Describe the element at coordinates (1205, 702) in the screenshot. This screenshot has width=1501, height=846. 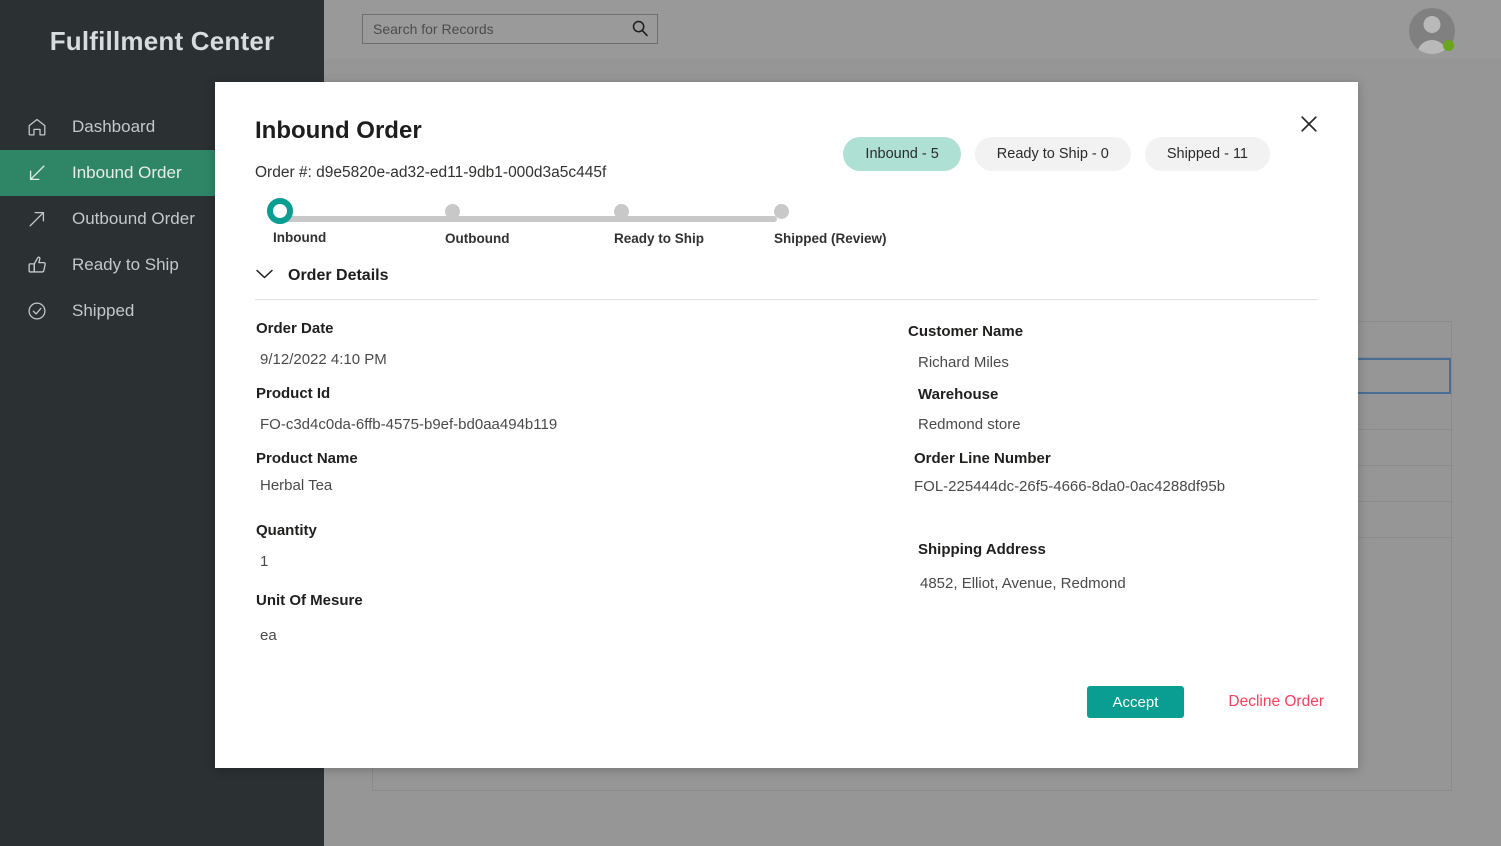
I see `dialog-actions: Accept Decline Order` at that location.